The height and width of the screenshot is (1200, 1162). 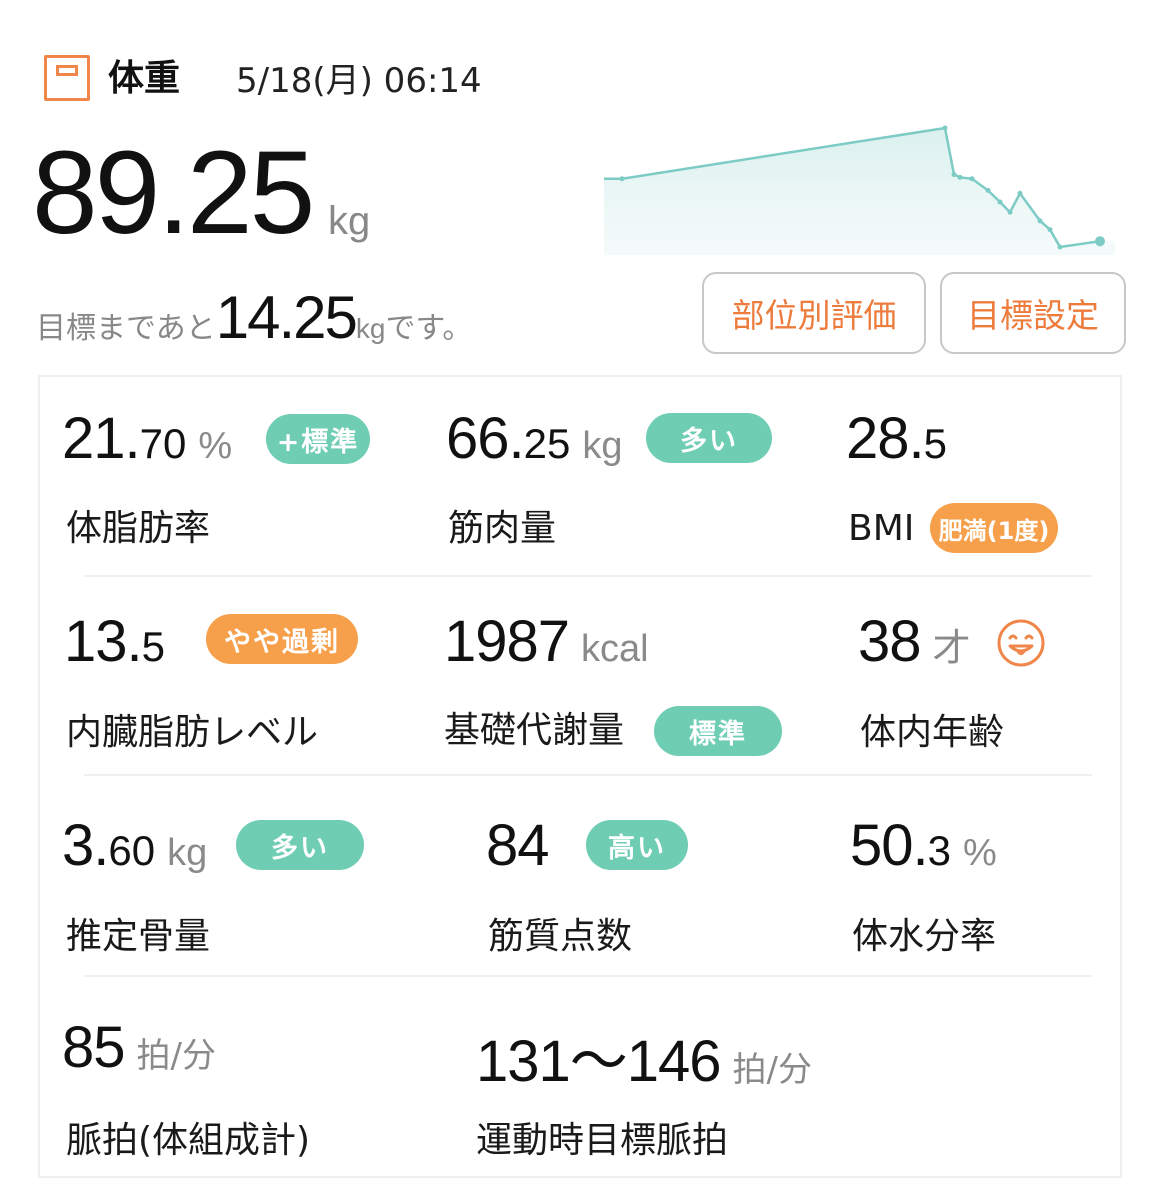 What do you see at coordinates (370, 328) in the screenshot?
I see `goal-unit: kg` at bounding box center [370, 328].